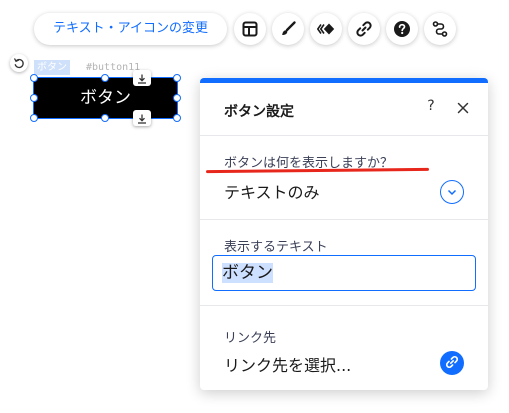 The width and height of the screenshot is (509, 413). I want to click on resize-handle-bottom, so click(105, 118).